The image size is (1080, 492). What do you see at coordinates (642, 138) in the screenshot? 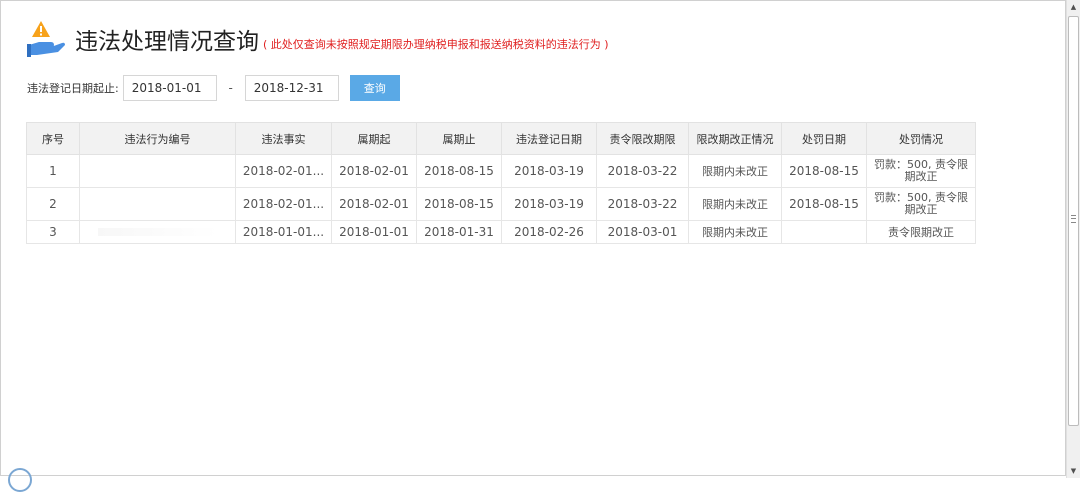
I see `header-deadline: 责令限改期限` at bounding box center [642, 138].